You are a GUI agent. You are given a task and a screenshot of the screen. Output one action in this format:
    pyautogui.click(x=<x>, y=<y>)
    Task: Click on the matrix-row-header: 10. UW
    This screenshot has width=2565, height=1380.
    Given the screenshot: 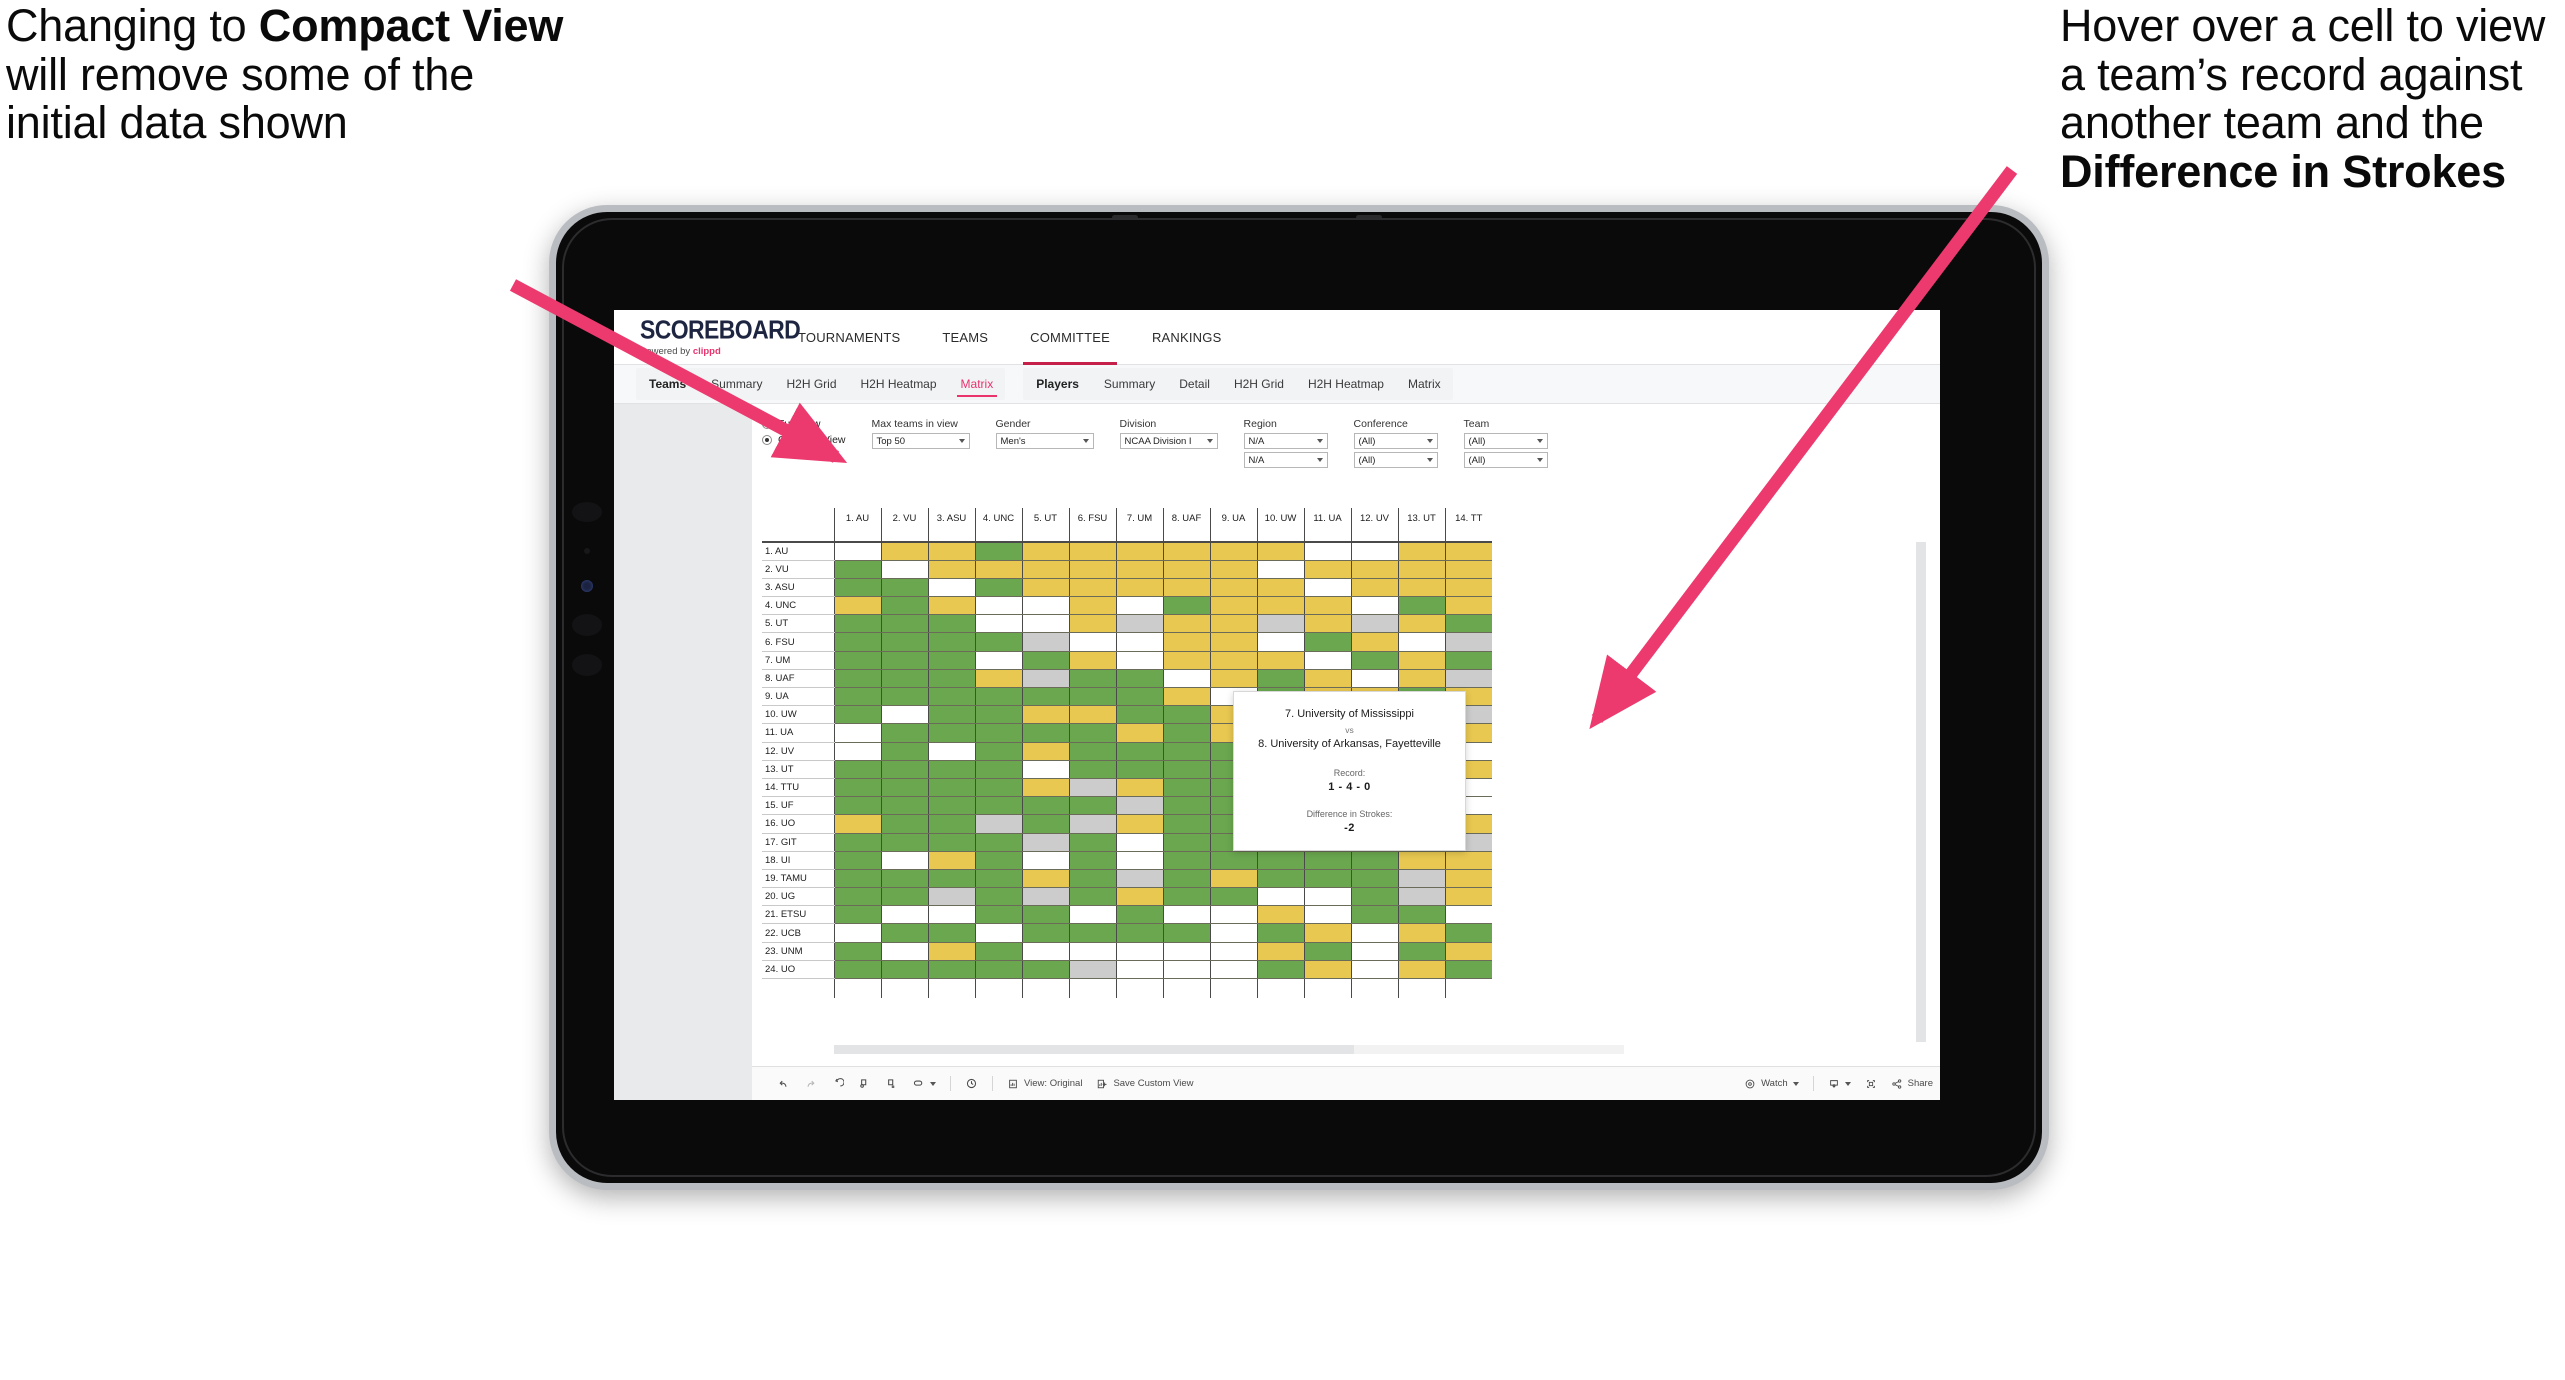 What is the action you would take?
    pyautogui.click(x=798, y=715)
    